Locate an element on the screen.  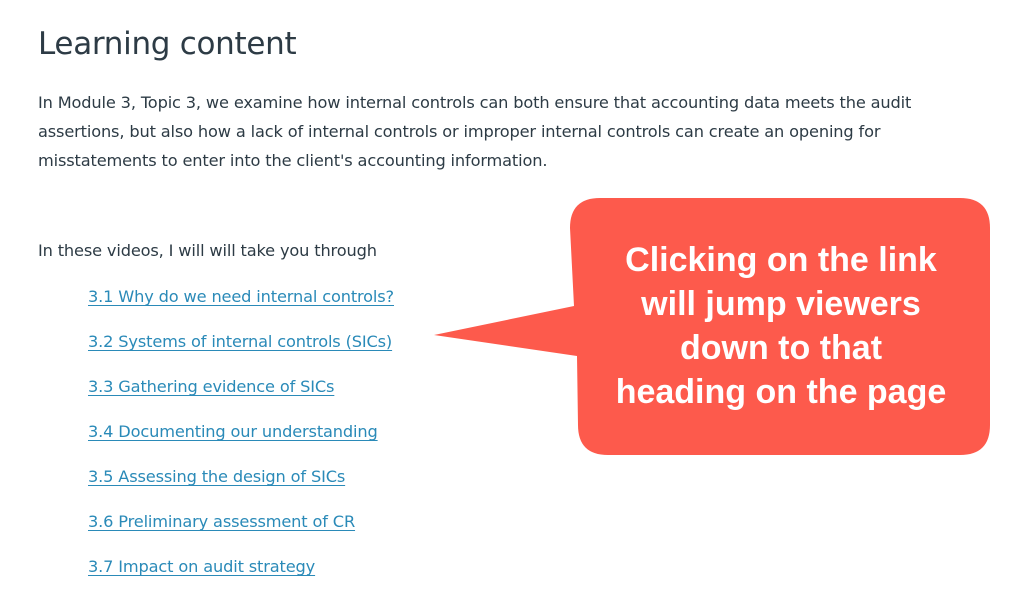
callout-line: will jump viewers is located at coordinates (781, 304).